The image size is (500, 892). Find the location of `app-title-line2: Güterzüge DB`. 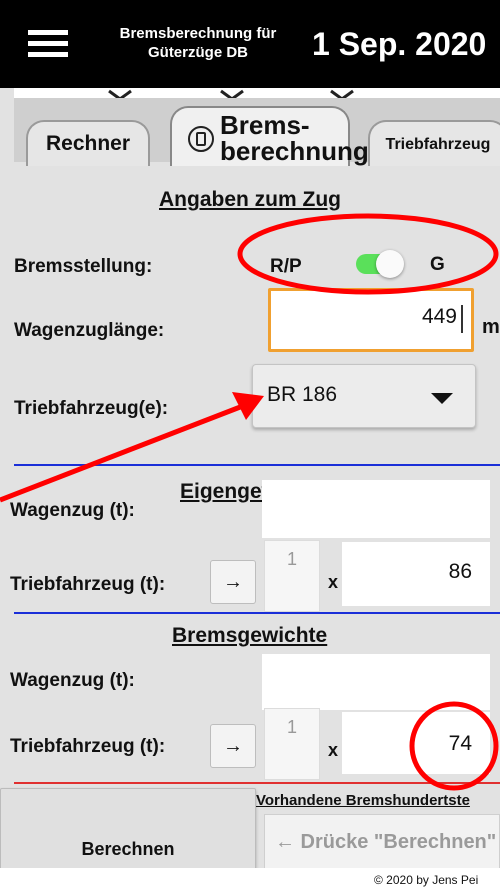

app-title-line2: Güterzüge DB is located at coordinates (197, 52).